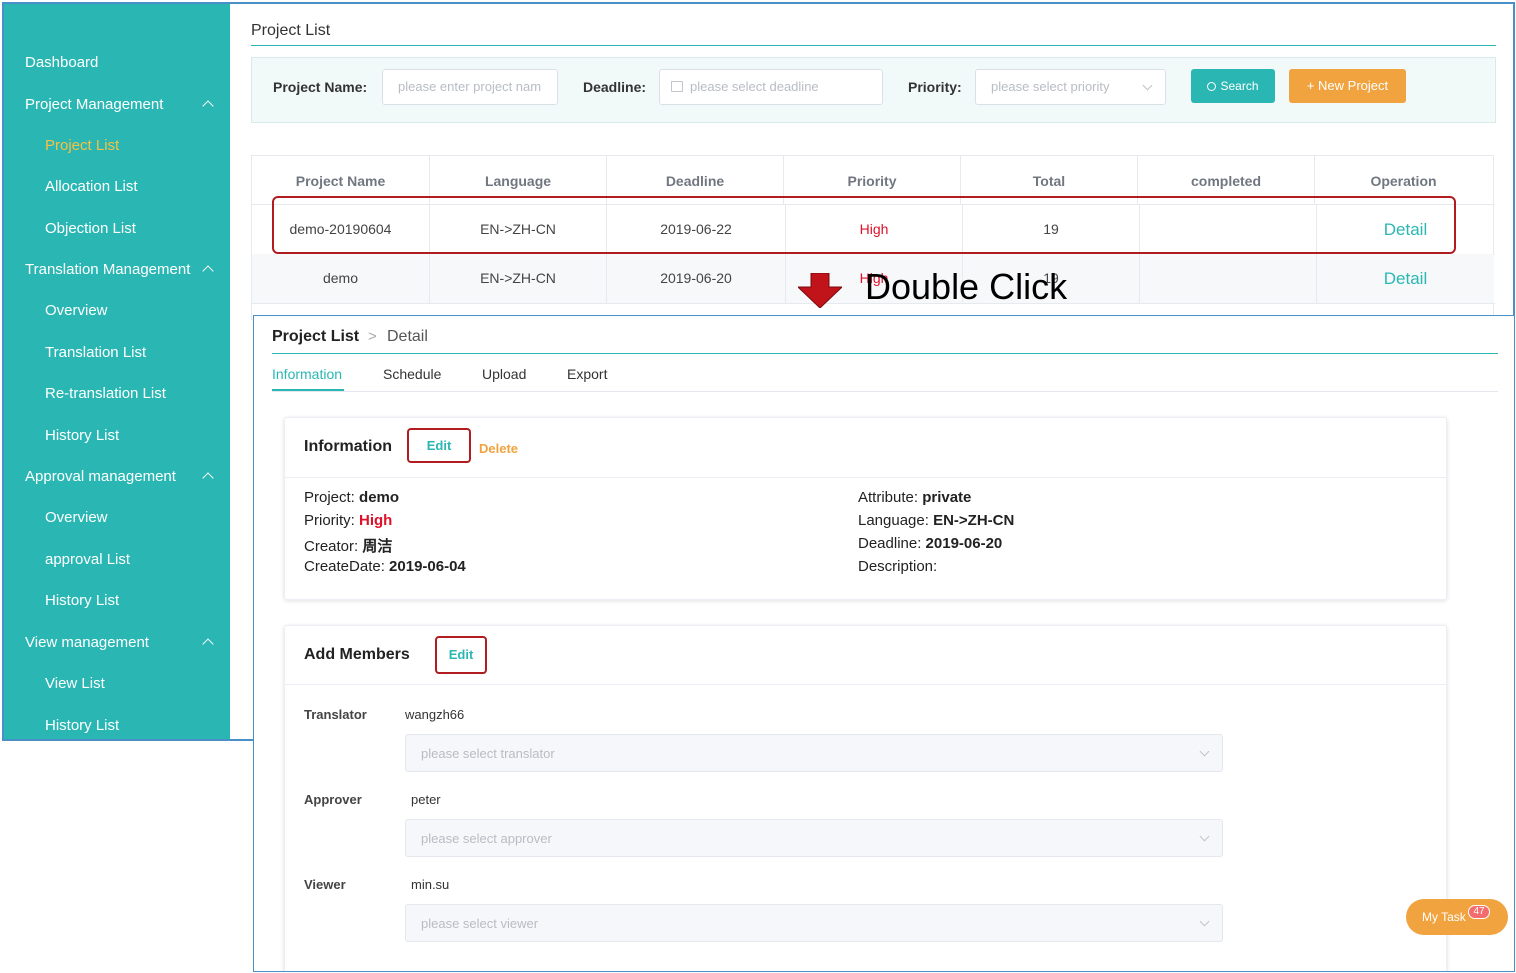 This screenshot has width=1516, height=973. I want to click on language-field-value: EN->ZH-CN, so click(974, 520).